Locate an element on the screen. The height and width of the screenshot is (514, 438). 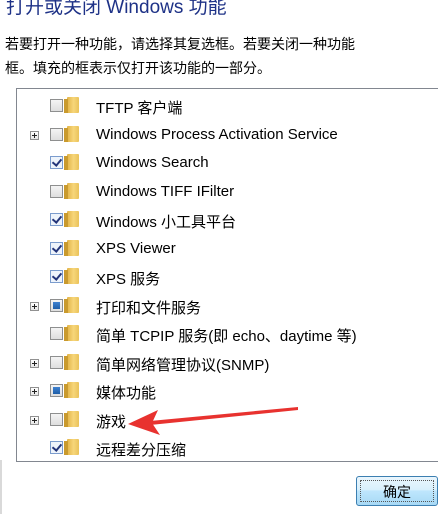
feature-label: 媒体功能 is located at coordinates (126, 393).